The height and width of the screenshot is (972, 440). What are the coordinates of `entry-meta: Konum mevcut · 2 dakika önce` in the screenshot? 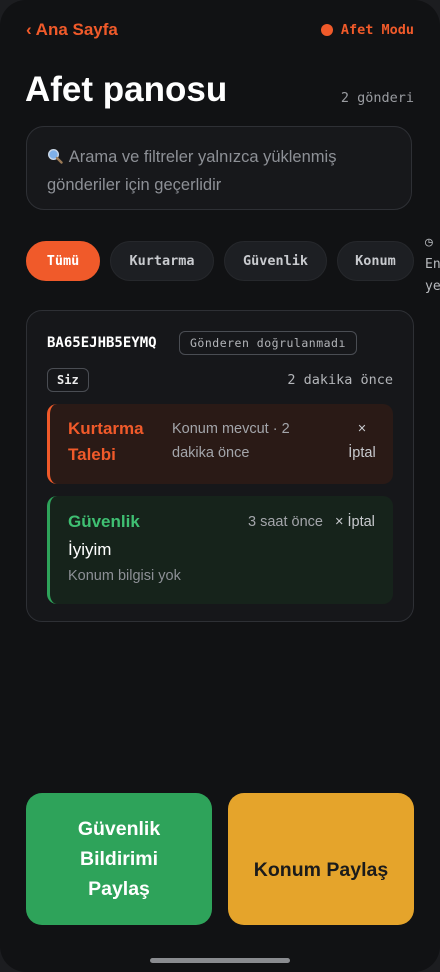 It's located at (231, 441).